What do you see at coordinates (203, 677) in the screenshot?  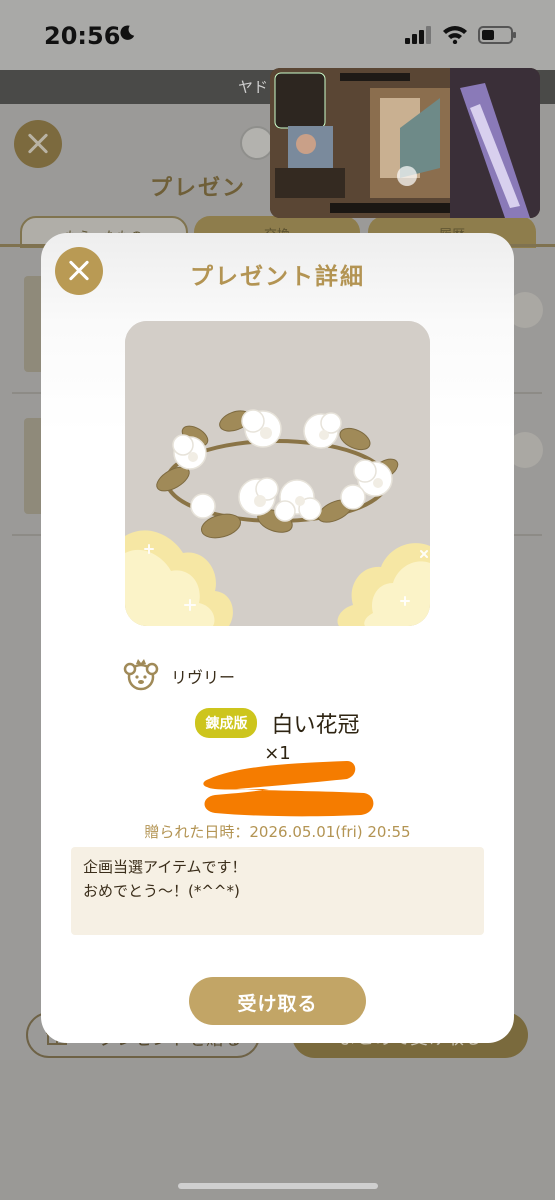 I see `creator-name: リヴリー` at bounding box center [203, 677].